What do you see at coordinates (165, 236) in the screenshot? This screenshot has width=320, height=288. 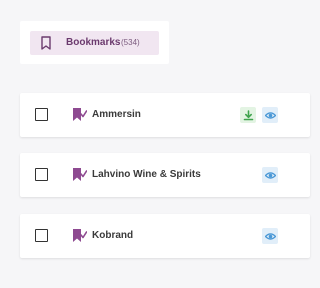 I see `list-item: Kobrand` at bounding box center [165, 236].